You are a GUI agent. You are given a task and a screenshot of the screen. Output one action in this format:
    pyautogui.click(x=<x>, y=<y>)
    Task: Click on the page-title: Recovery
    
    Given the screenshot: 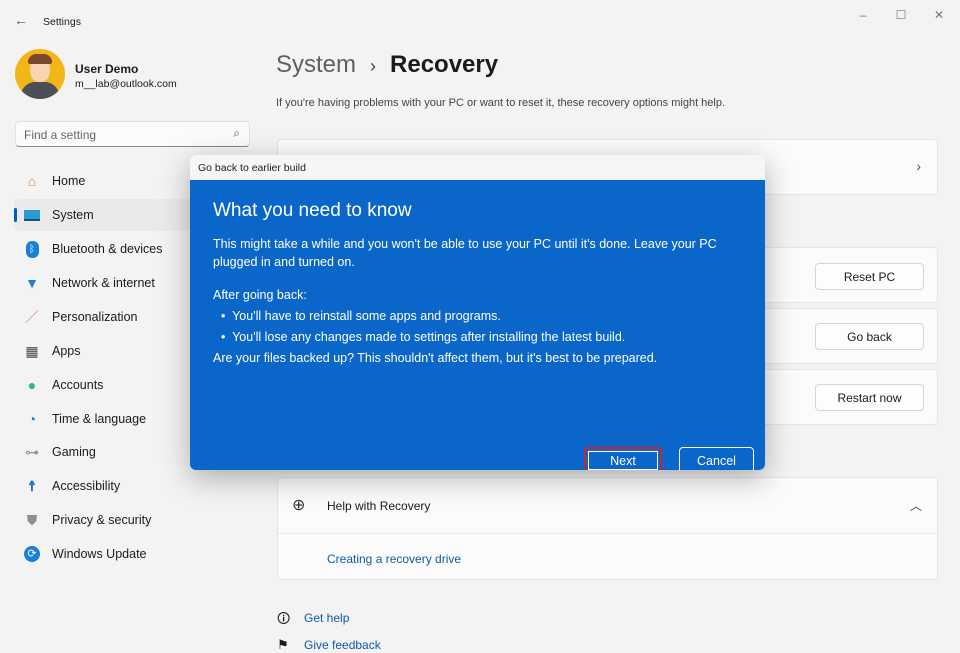 What is the action you would take?
    pyautogui.click(x=444, y=64)
    